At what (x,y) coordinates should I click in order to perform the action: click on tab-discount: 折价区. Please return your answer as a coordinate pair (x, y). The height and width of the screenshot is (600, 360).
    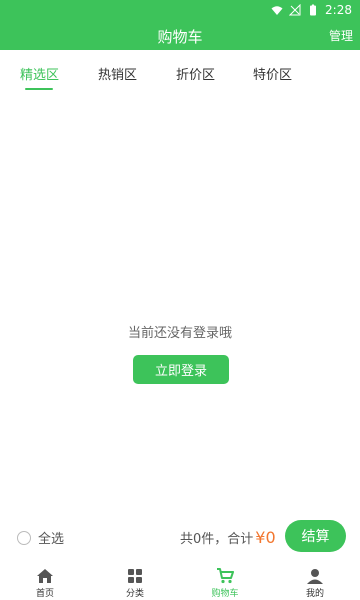
    Looking at the image, I should click on (195, 73).